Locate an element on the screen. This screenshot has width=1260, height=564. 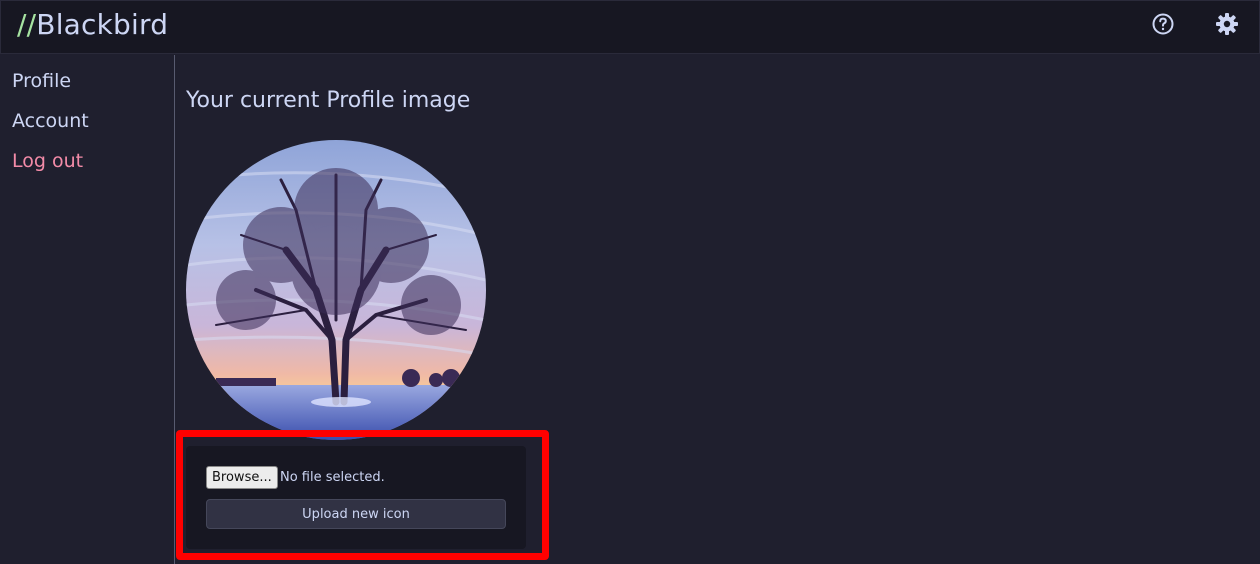
app-logo: //Blackbird is located at coordinates (92, 24).